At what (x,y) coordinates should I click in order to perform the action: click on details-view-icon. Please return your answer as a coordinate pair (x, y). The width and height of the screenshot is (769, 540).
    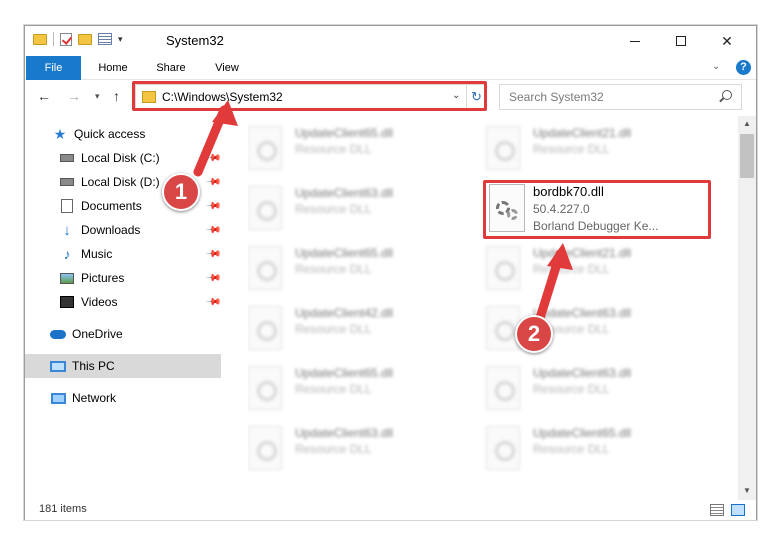
    Looking at the image, I should click on (717, 510).